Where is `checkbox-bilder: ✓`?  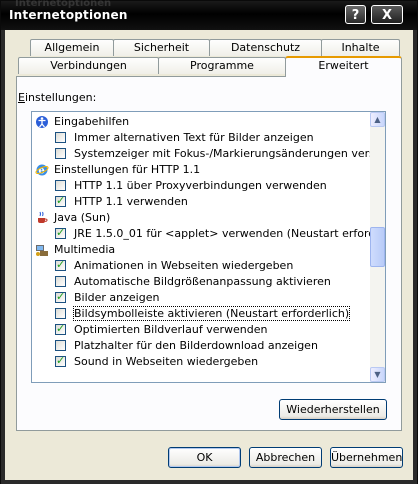 checkbox-bilder: ✓ is located at coordinates (60, 296).